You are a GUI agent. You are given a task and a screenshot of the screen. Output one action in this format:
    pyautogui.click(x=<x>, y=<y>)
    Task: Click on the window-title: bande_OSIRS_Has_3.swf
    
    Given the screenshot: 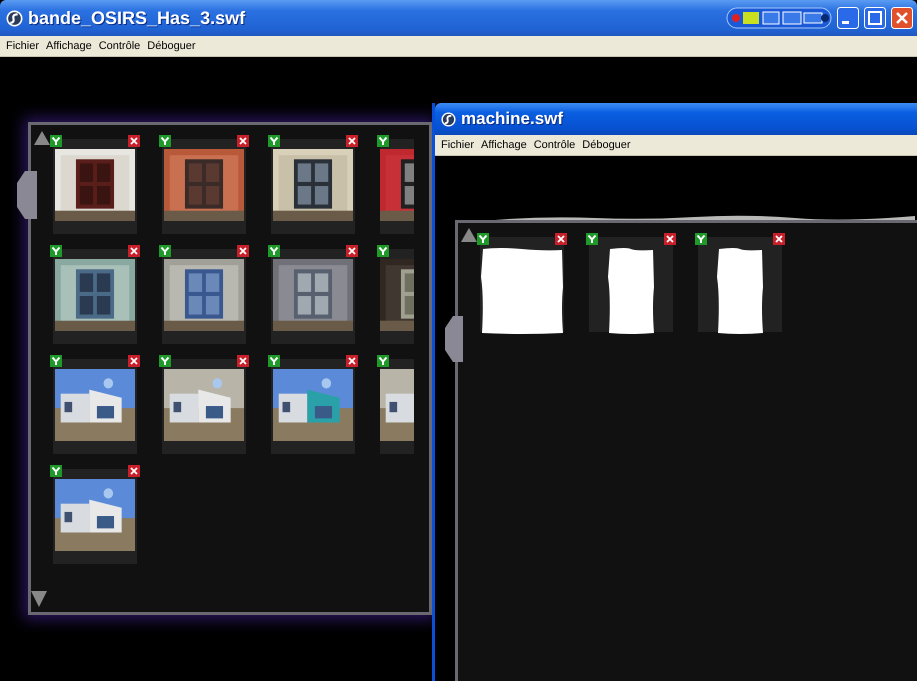 What is the action you would take?
    pyautogui.click(x=137, y=18)
    